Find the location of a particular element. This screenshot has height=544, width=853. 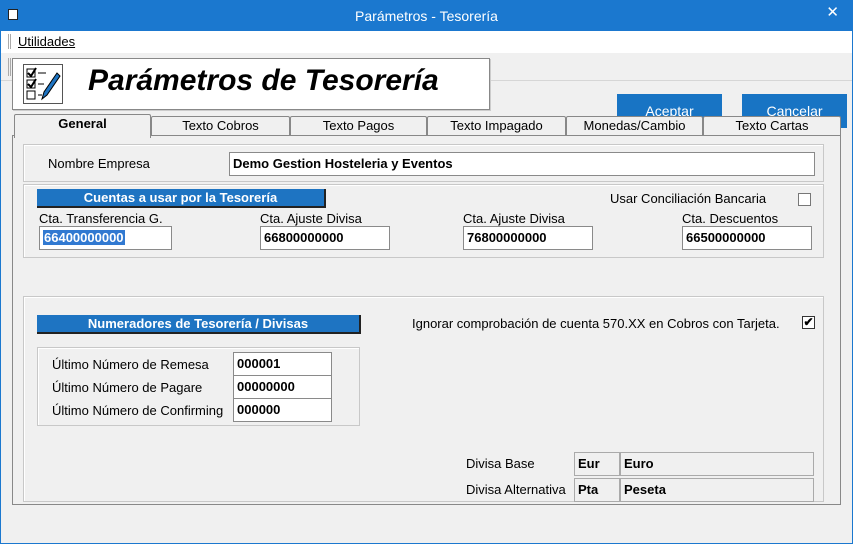

menu-grip is located at coordinates (9, 41).